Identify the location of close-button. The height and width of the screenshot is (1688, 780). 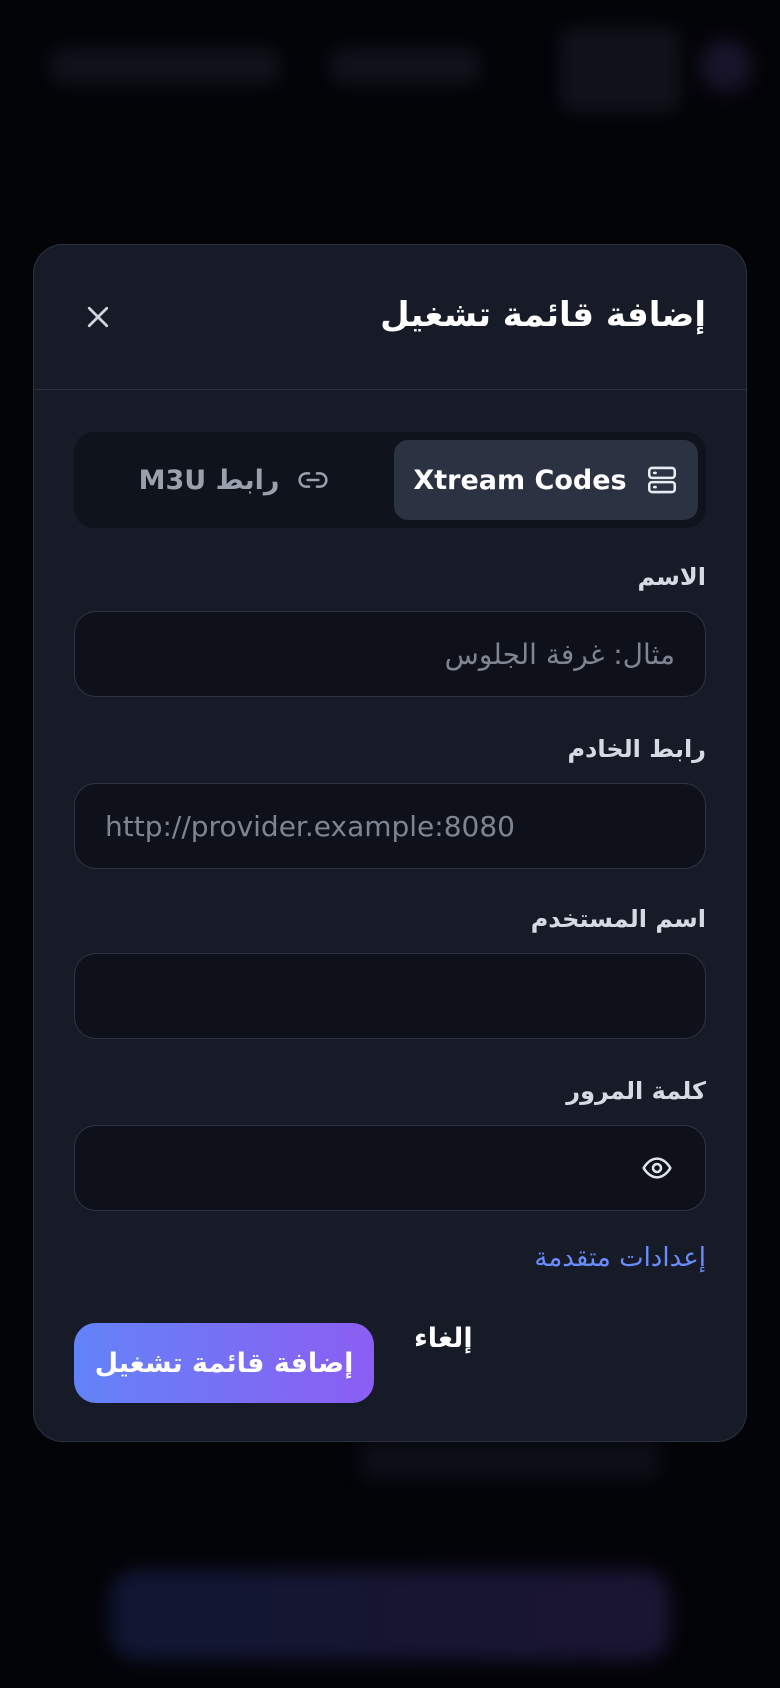
(98, 317).